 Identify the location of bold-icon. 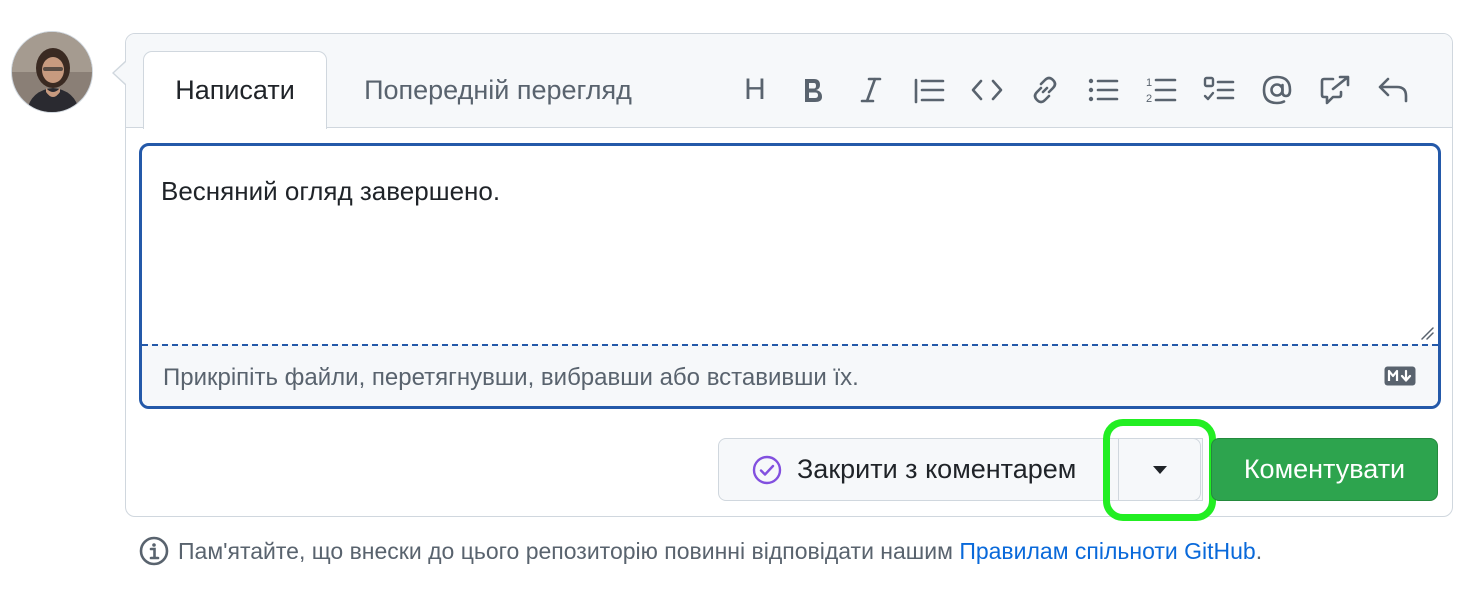
(813, 90).